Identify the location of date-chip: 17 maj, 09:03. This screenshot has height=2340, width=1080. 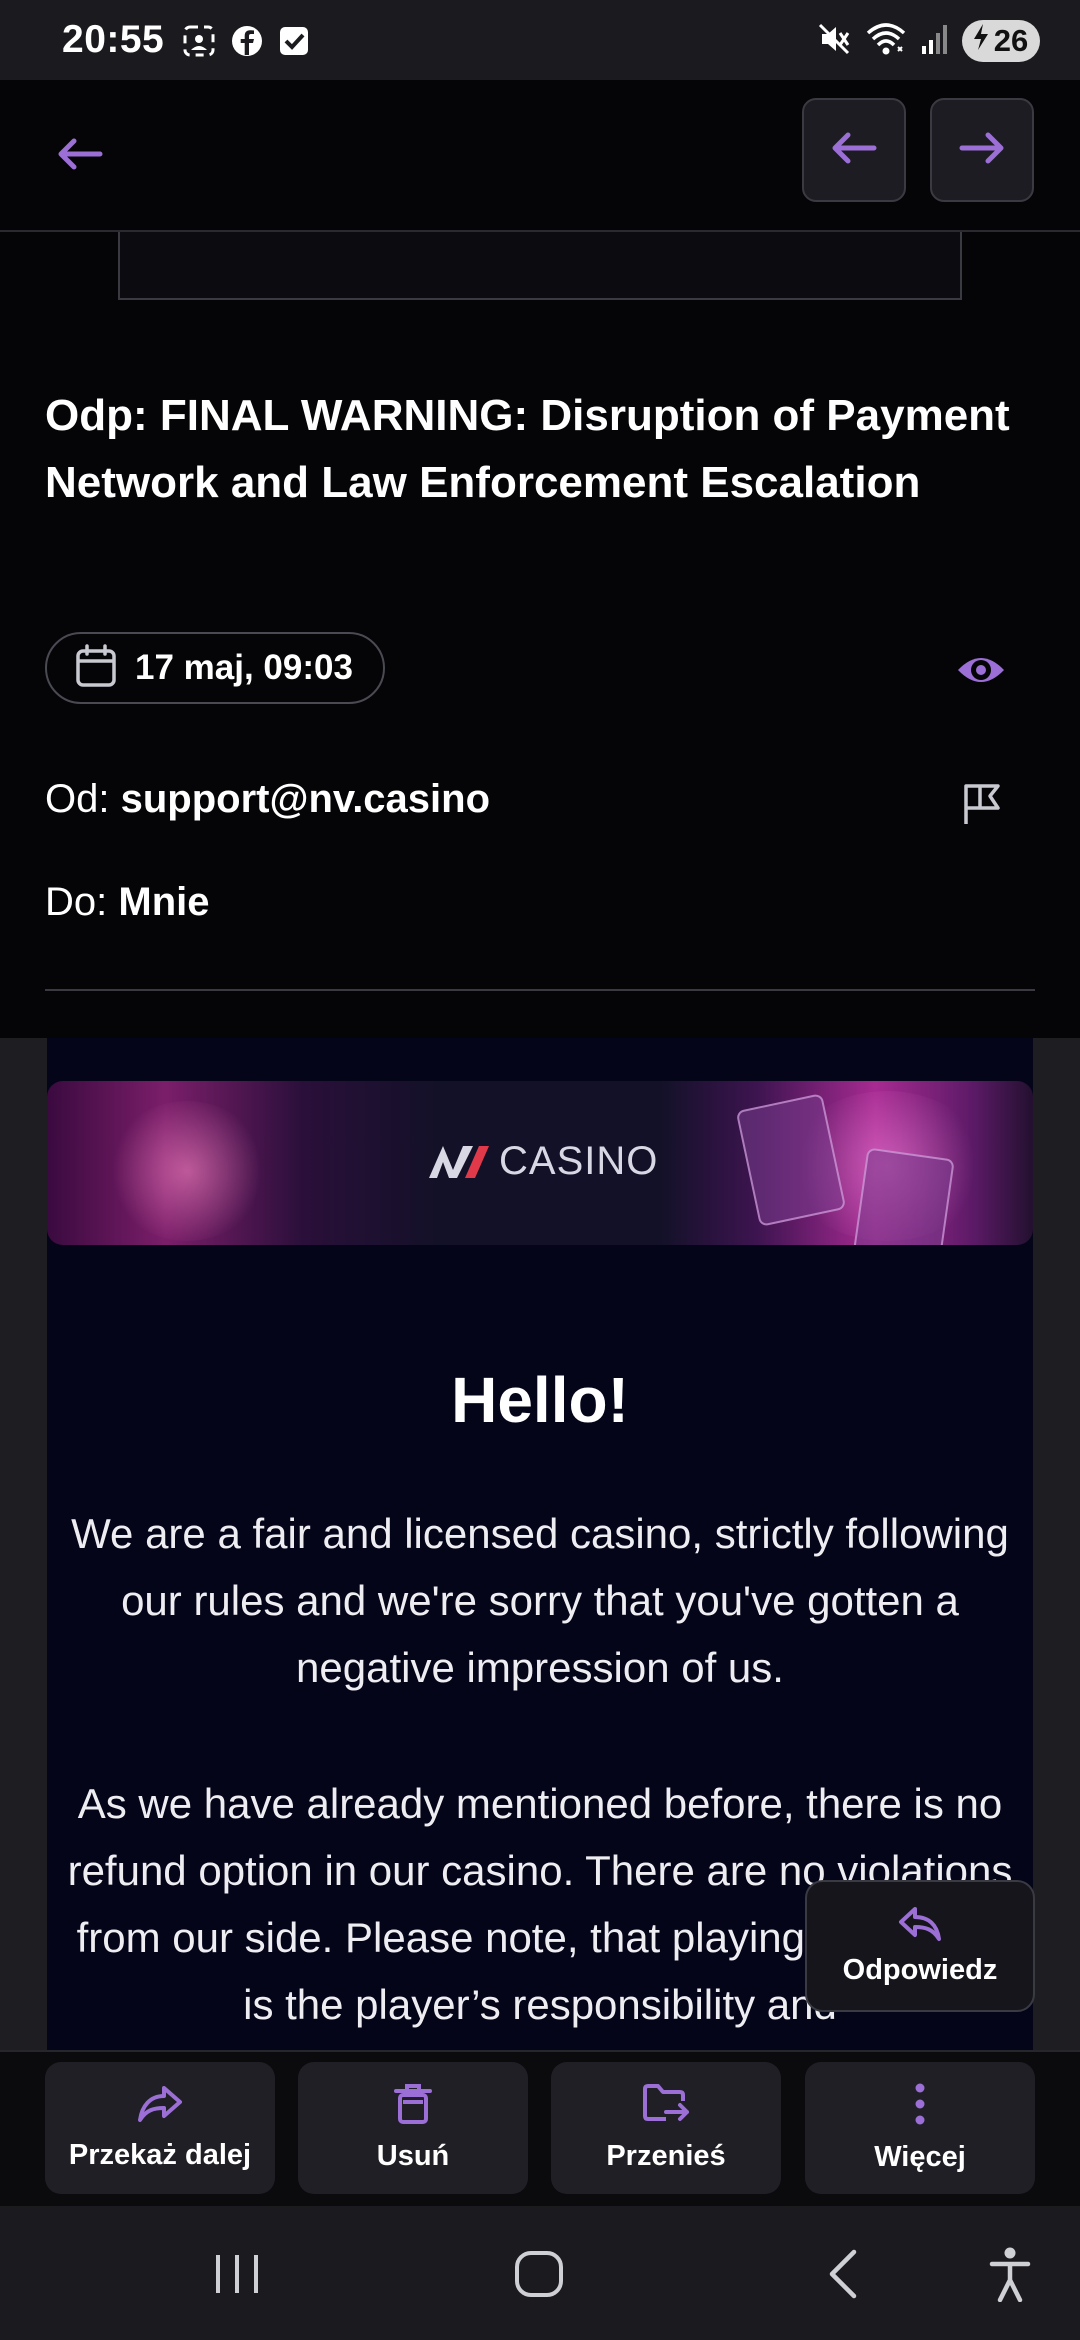
(215, 668).